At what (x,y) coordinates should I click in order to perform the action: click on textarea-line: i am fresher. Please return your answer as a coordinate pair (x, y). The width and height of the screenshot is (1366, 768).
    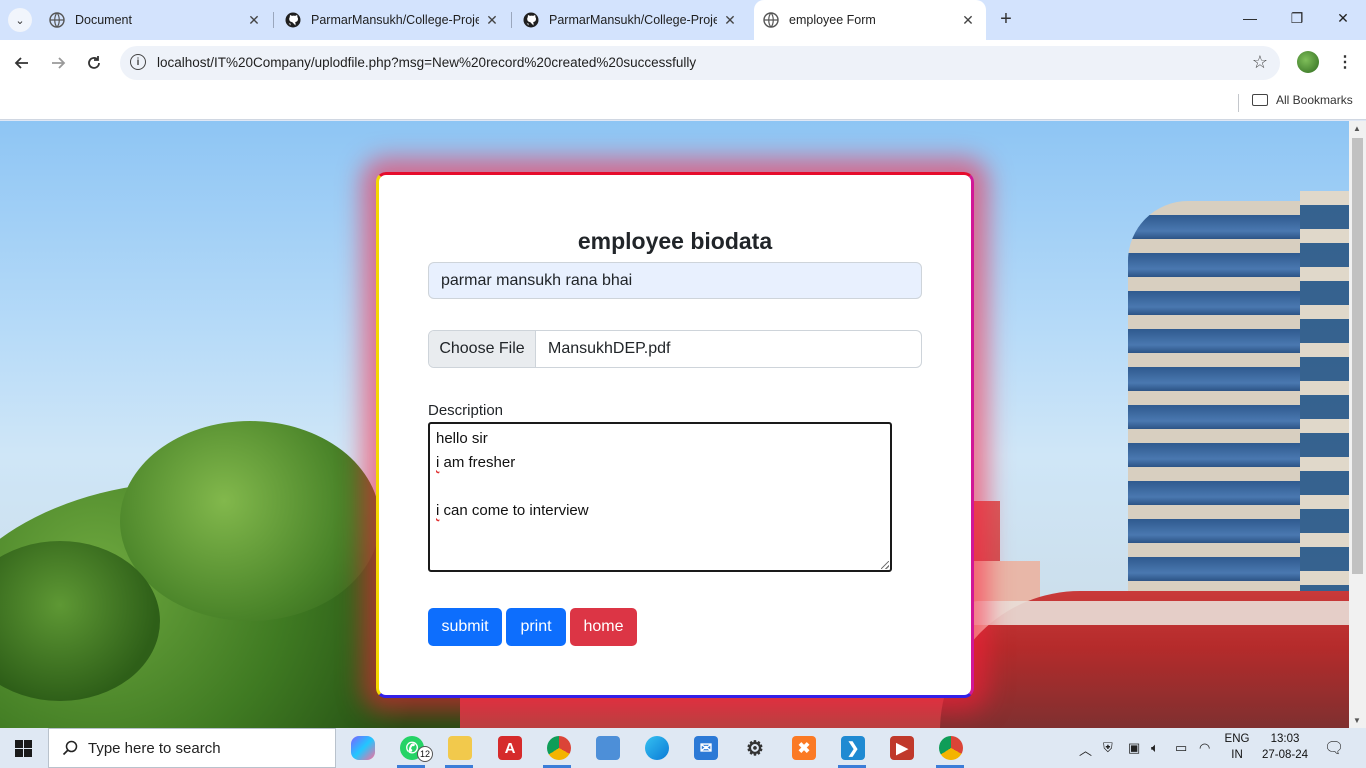
    Looking at the image, I should click on (476, 462).